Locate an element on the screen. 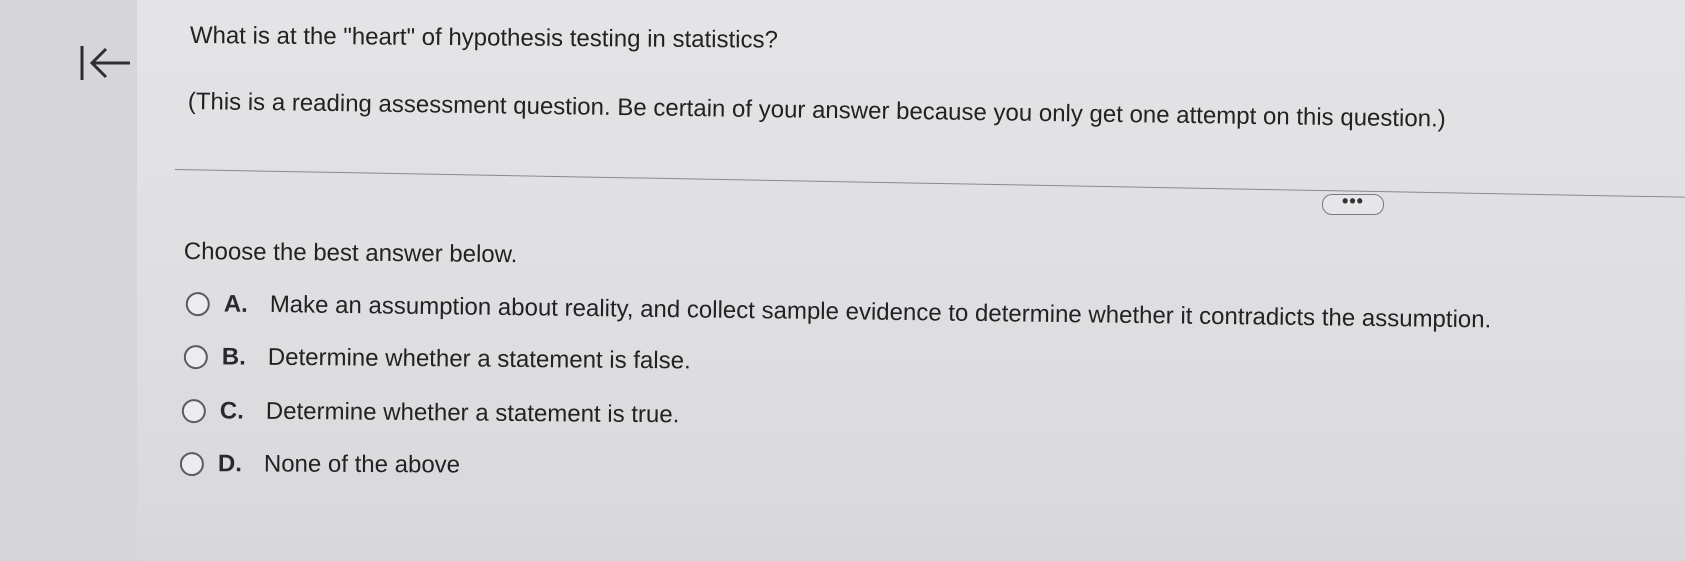 This screenshot has height=561, width=1685. back-arrow-icon is located at coordinates (105, 63).